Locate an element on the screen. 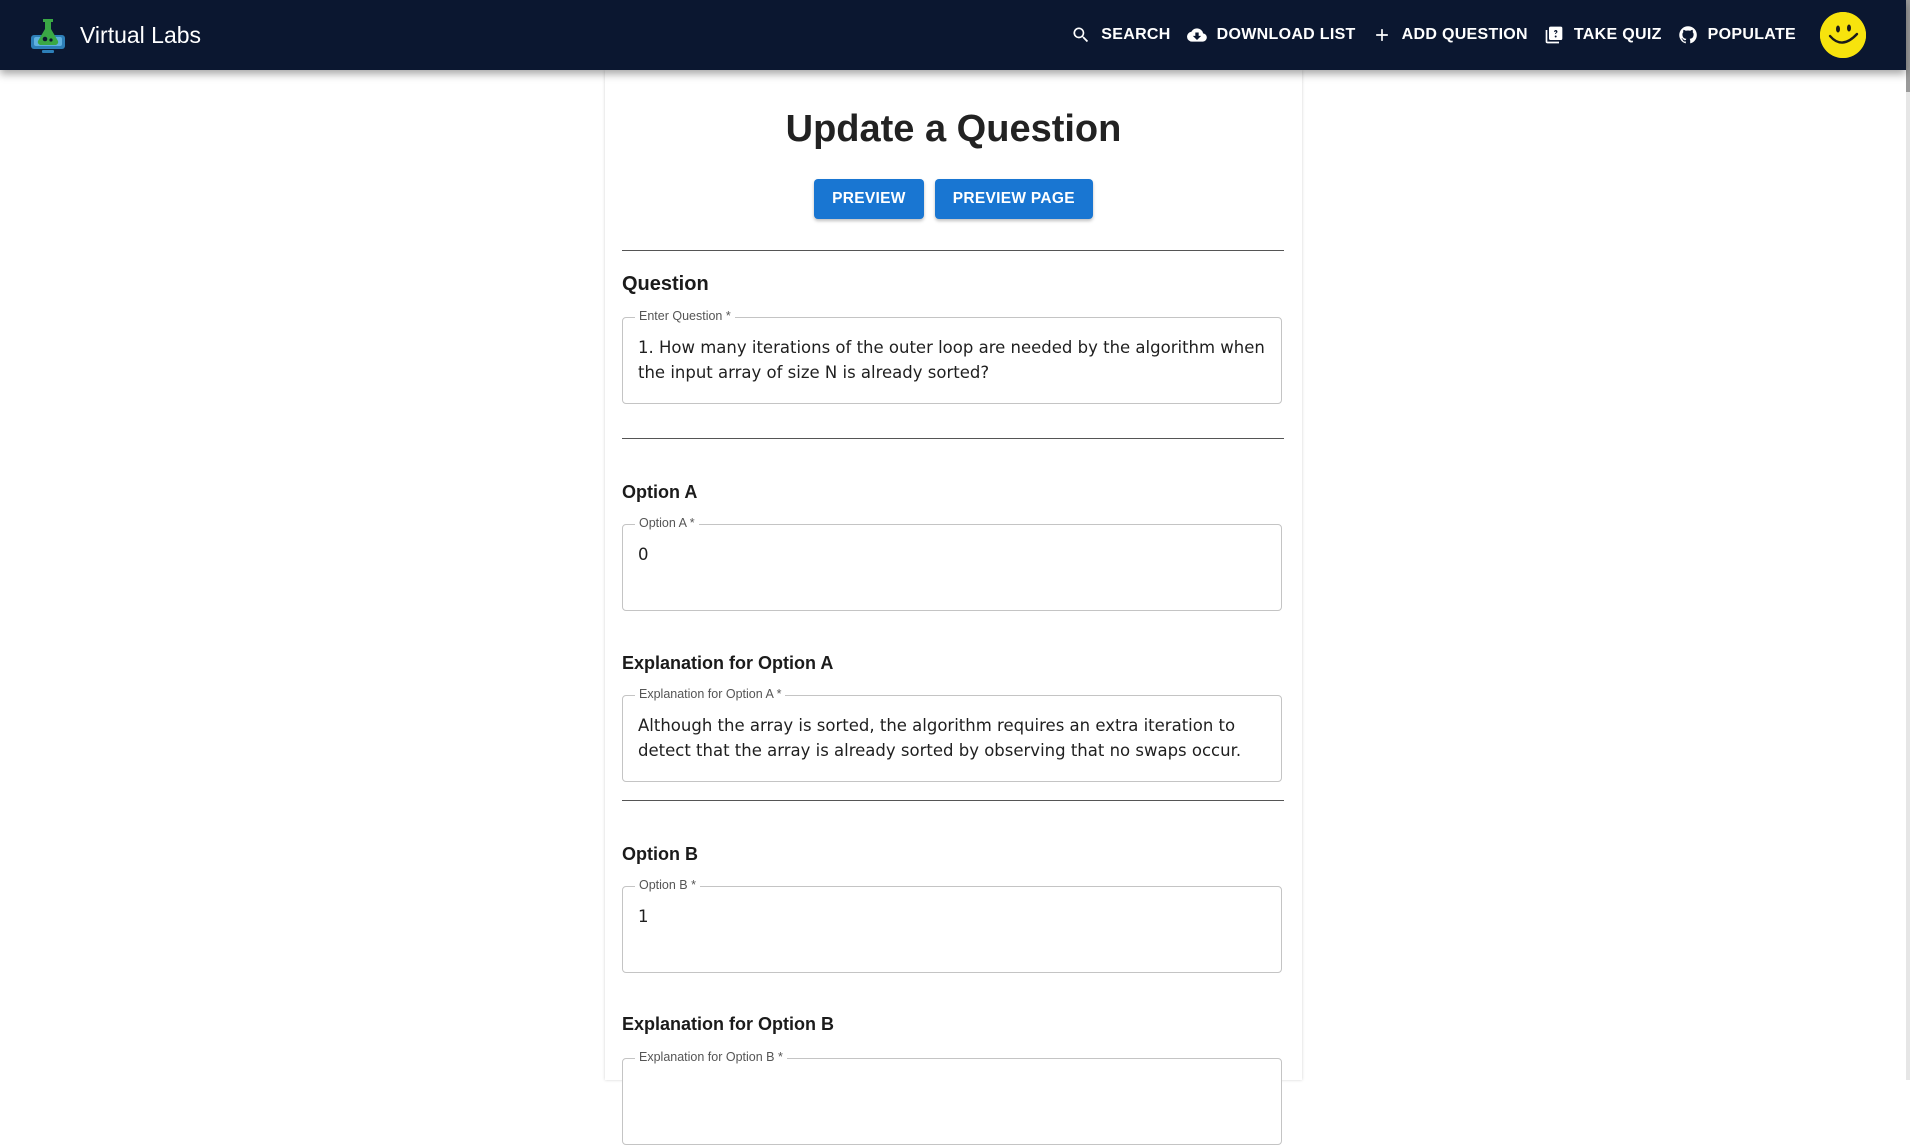 The image size is (1910, 1145). page-scrollbar is located at coordinates (1908, 540).